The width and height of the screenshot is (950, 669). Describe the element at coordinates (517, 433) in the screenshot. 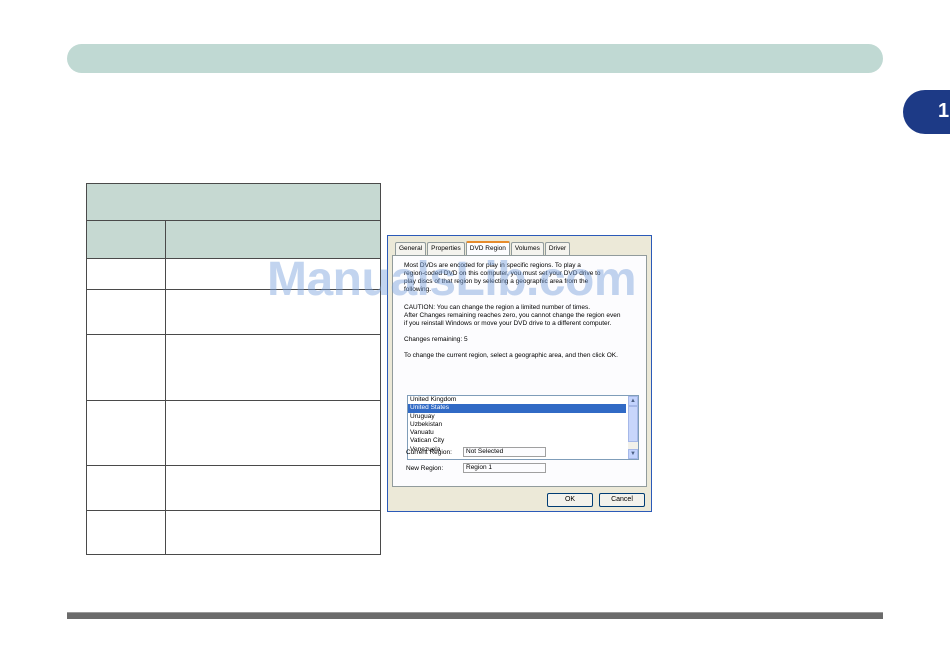

I see `list-item: Vanuatu` at that location.